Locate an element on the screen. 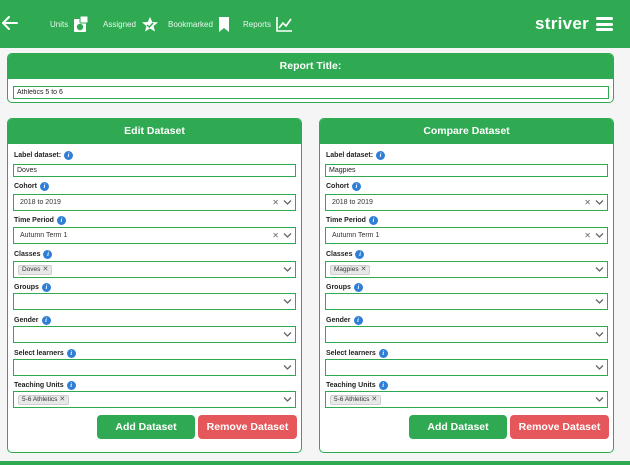 The width and height of the screenshot is (630, 465). striver-logo: striver is located at coordinates (562, 24).